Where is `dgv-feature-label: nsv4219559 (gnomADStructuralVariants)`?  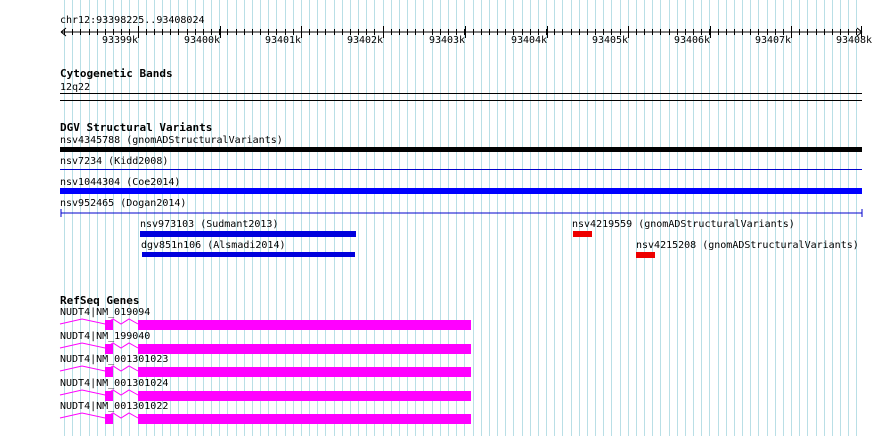 dgv-feature-label: nsv4219559 (gnomADStructuralVariants) is located at coordinates (683, 224).